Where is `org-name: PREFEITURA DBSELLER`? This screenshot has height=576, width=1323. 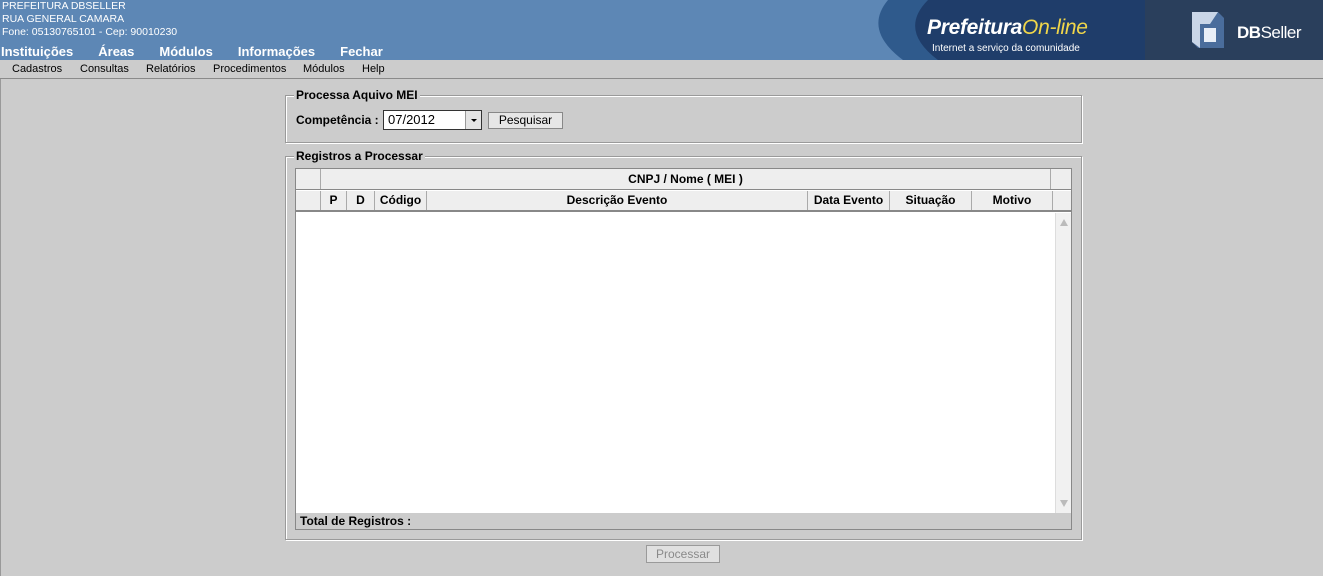 org-name: PREFEITURA DBSELLER is located at coordinates (64, 6).